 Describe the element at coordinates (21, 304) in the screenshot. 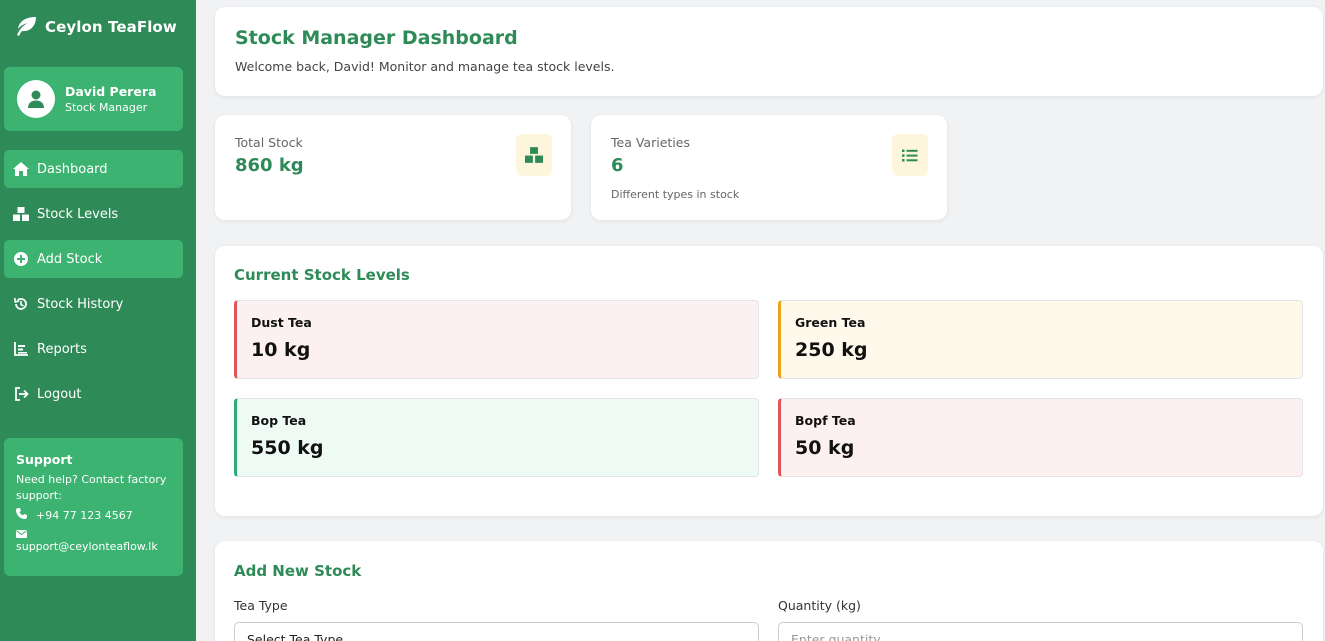

I see `history-icon` at that location.